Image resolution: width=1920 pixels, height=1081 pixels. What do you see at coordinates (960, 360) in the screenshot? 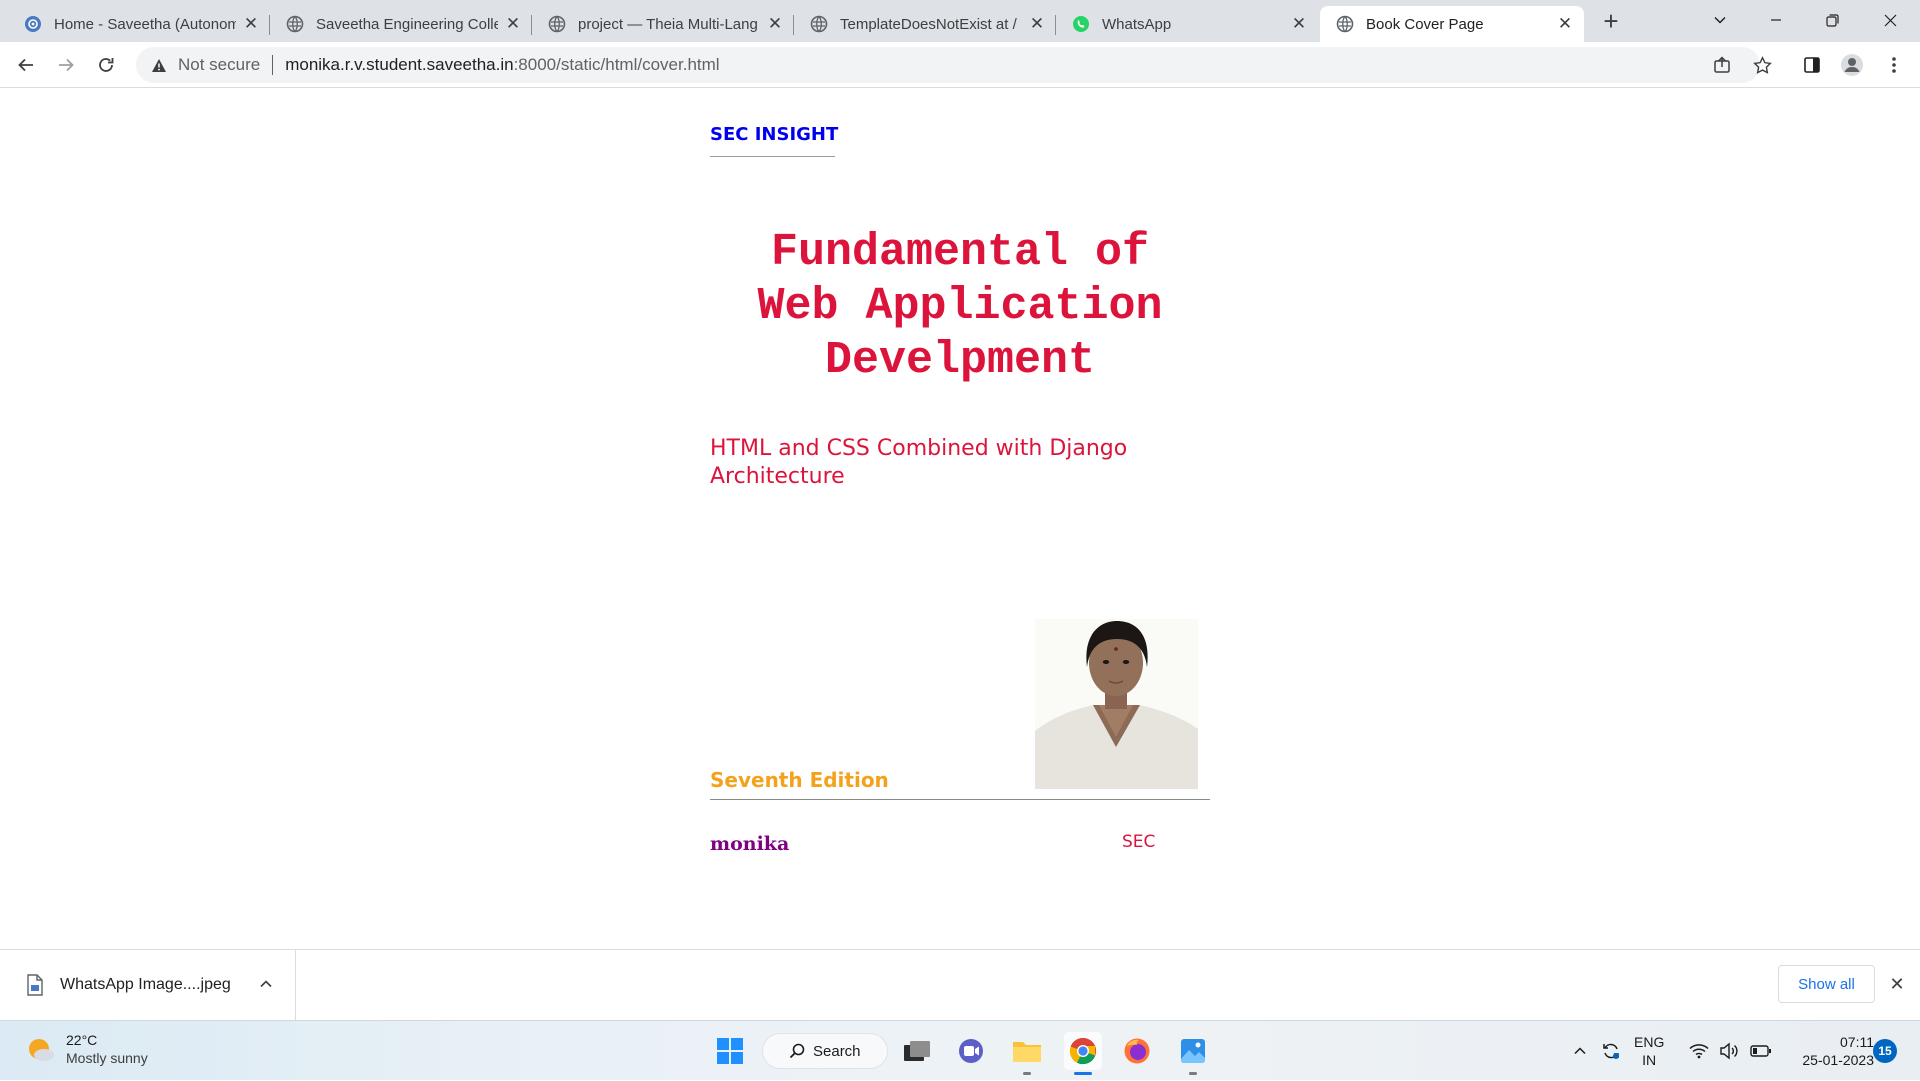
I see `book-title-line: Develpment` at bounding box center [960, 360].